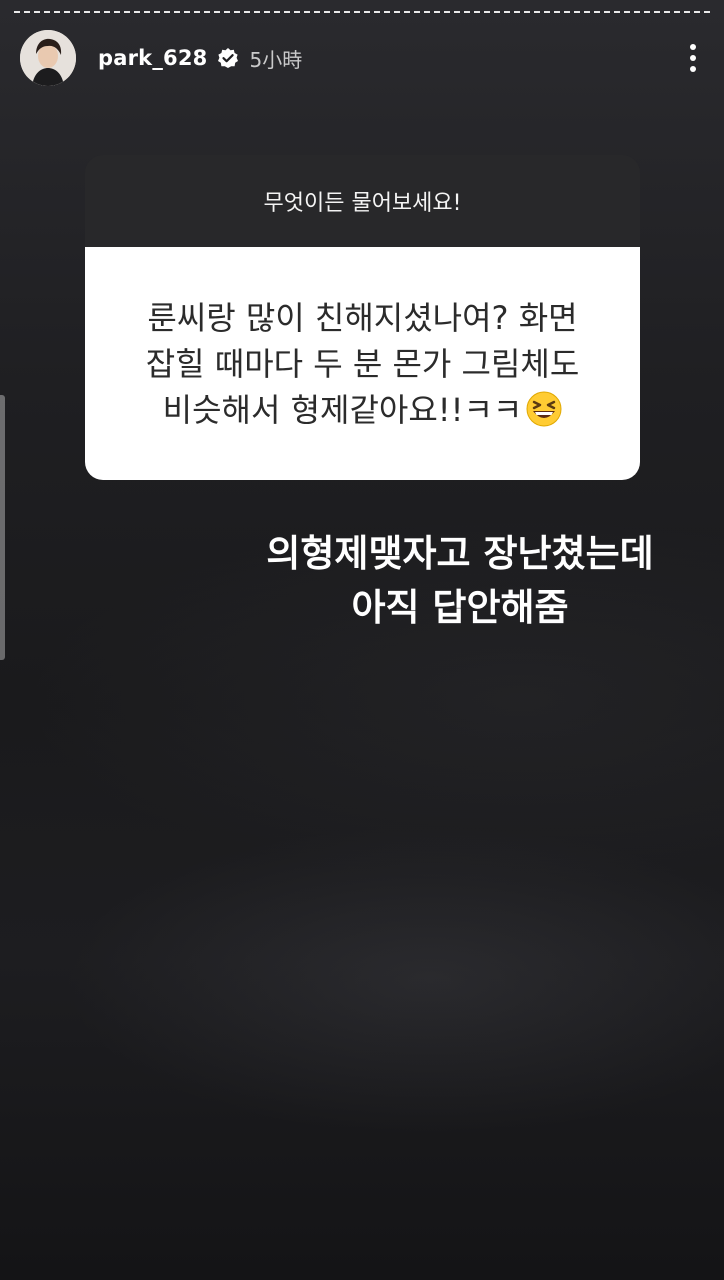  I want to click on progress-segment, so click(362, 11).